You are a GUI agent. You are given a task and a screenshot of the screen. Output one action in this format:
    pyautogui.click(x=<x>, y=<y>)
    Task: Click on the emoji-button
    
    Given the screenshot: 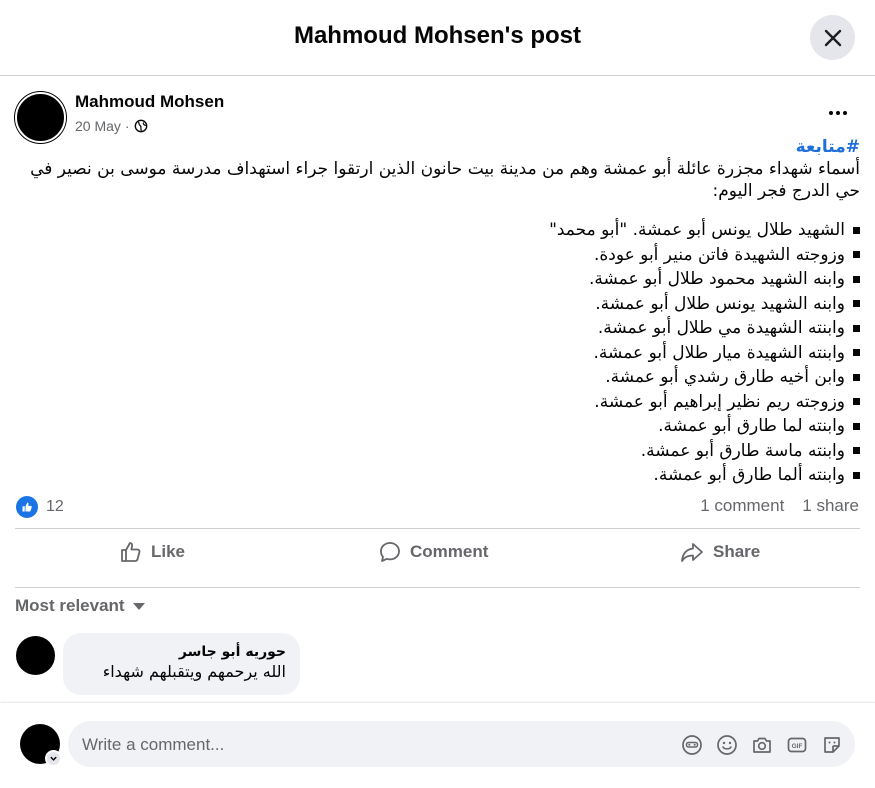 What is the action you would take?
    pyautogui.click(x=727, y=745)
    